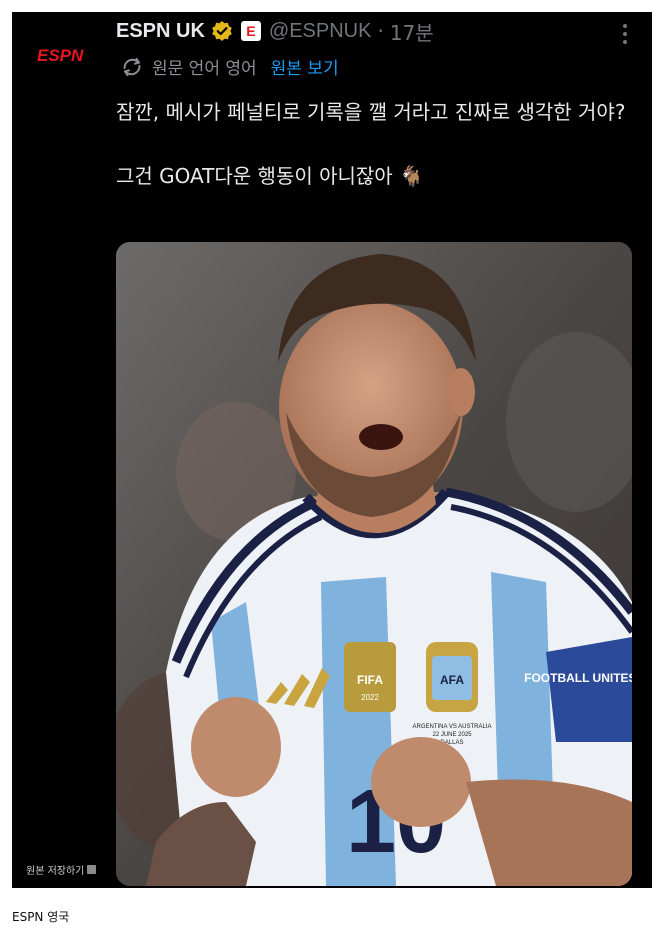  Describe the element at coordinates (92, 869) in the screenshot. I see `save-icon` at that location.